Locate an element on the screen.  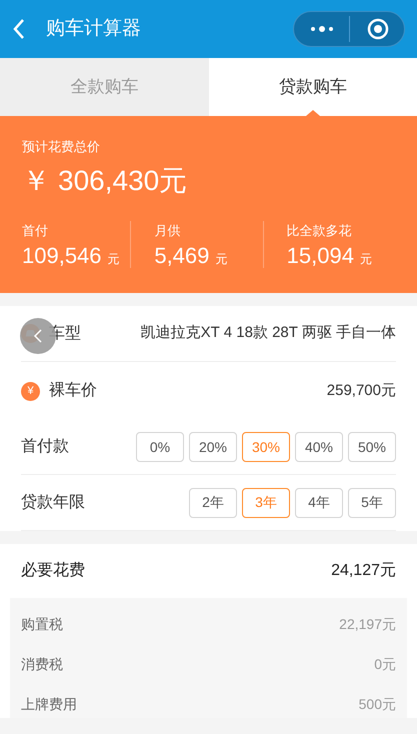
more-icon is located at coordinates (322, 29).